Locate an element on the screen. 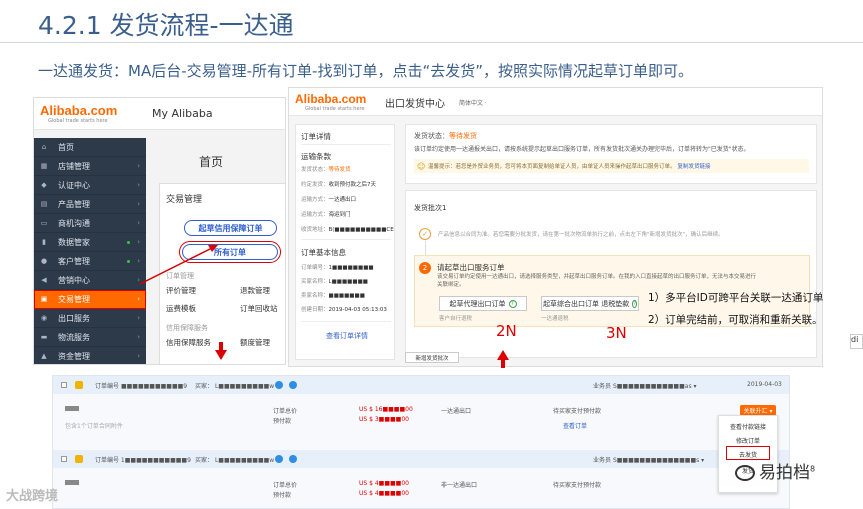 Image resolution: width=863 pixels, height=509 pixels. view-order-detail-link: 查看订单详情 is located at coordinates (347, 336).